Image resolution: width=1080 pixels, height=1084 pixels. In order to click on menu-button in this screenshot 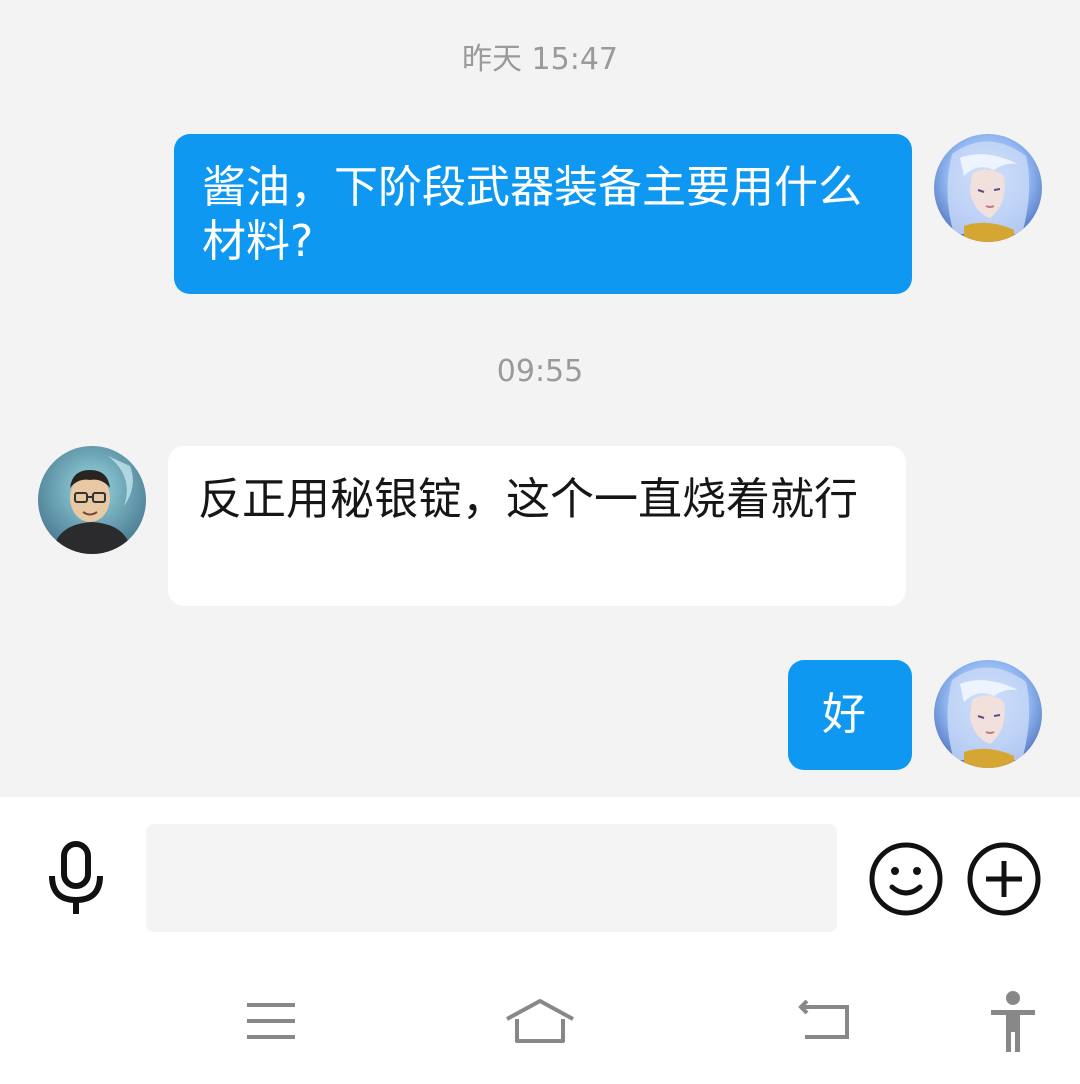, I will do `click(271, 1021)`.